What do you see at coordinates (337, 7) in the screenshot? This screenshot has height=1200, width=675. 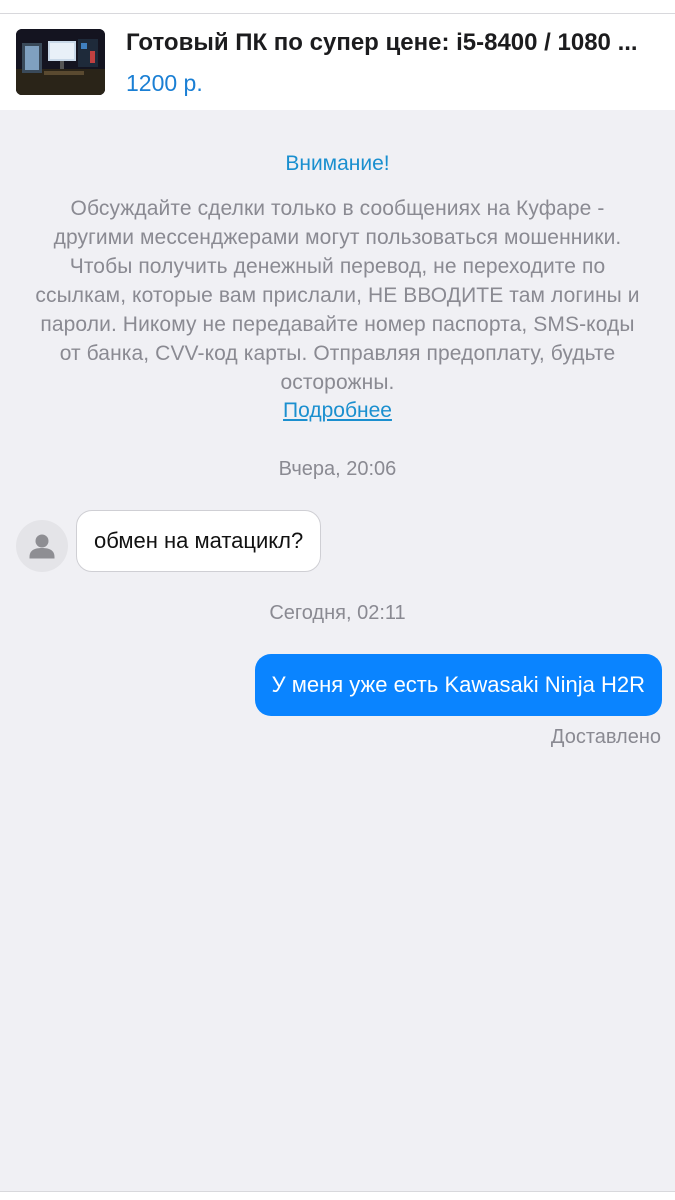 I see `top-divider` at bounding box center [337, 7].